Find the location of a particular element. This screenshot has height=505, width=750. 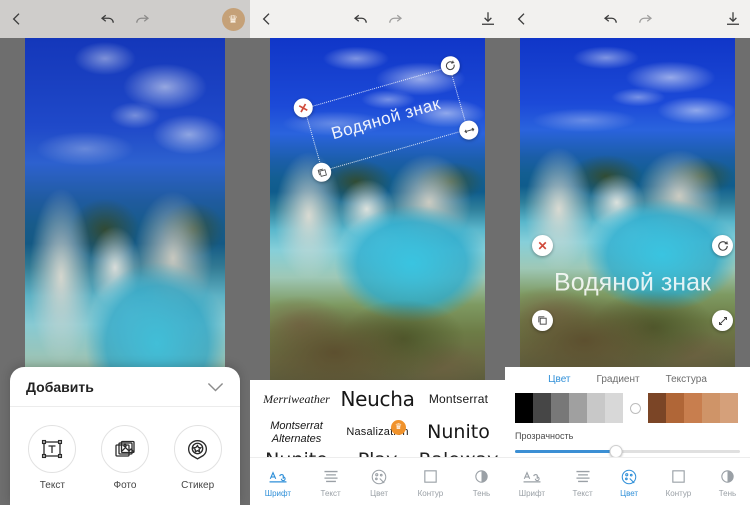

palette-icon is located at coordinates (379, 476).